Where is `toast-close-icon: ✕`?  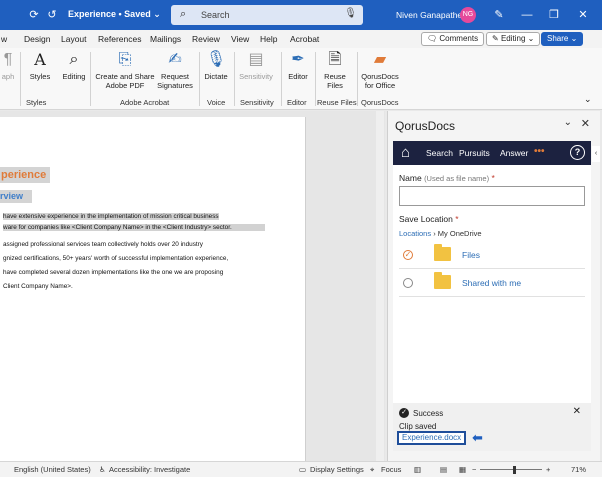
toast-close-icon: ✕ is located at coordinates (577, 411).